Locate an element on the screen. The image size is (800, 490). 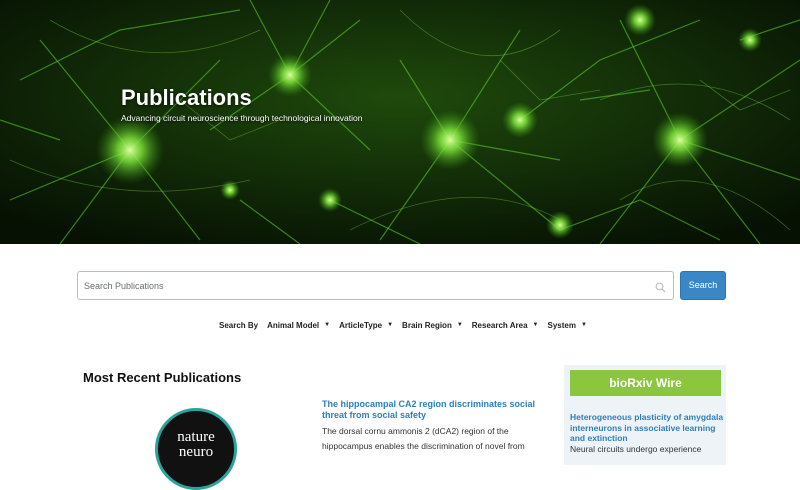
filter-label: Brain Region is located at coordinates (427, 325).